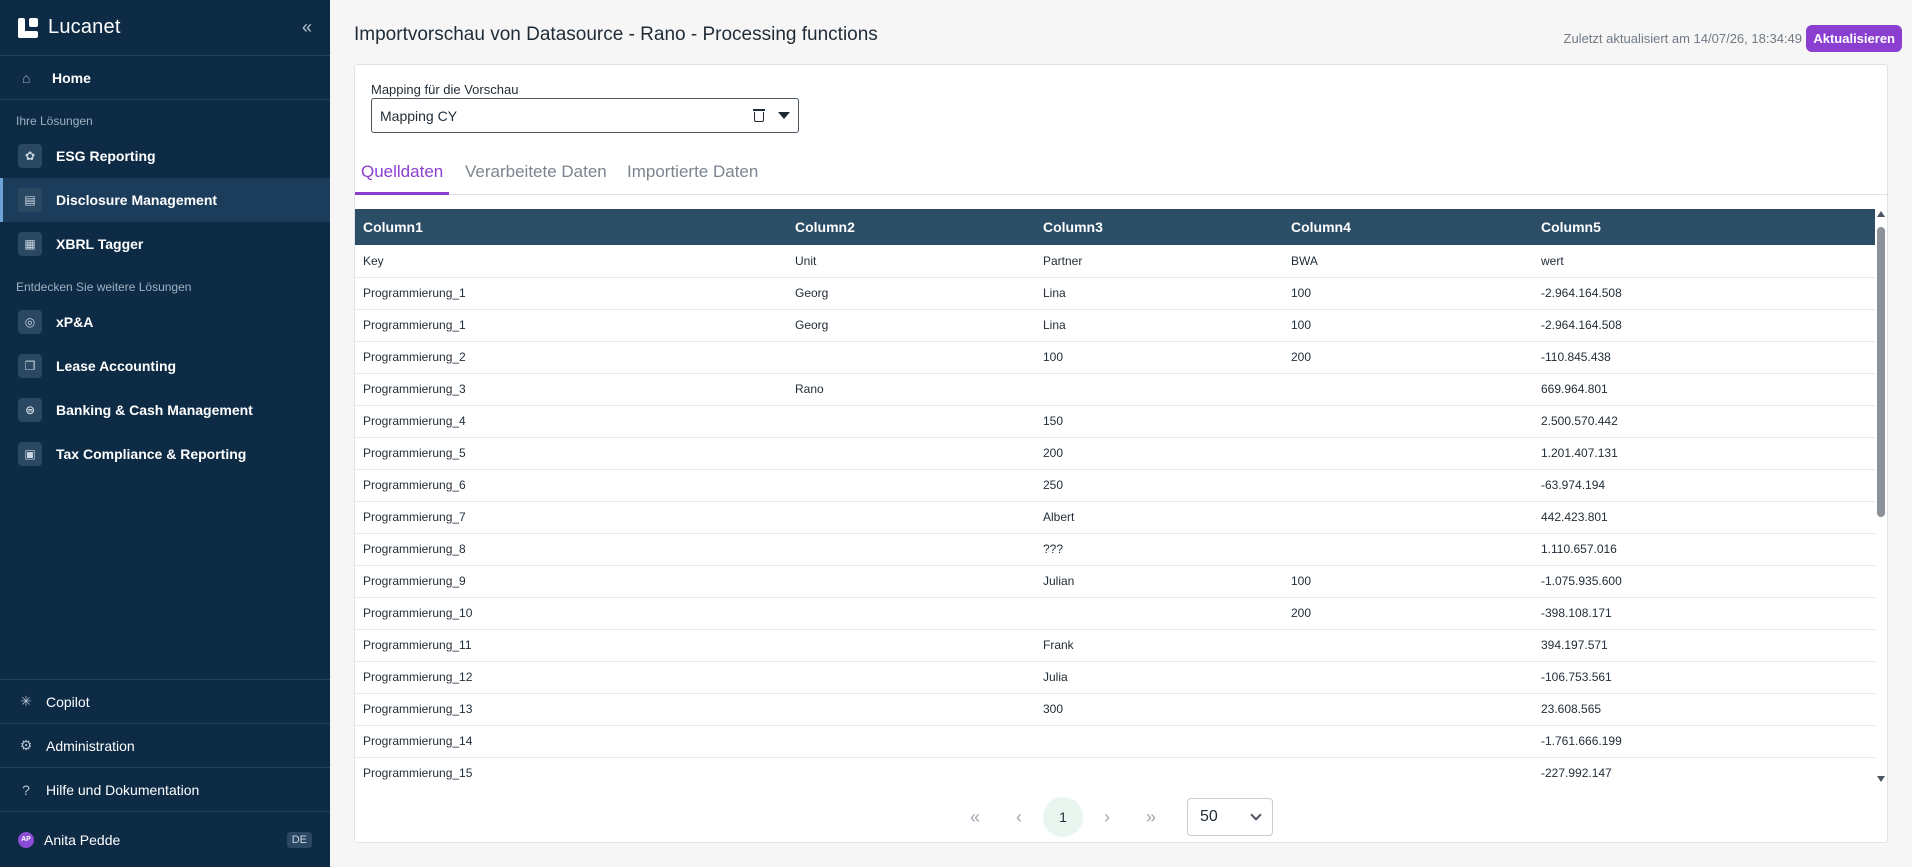 Image resolution: width=1912 pixels, height=867 pixels. Describe the element at coordinates (1107, 817) in the screenshot. I see `next-page-icon: ›` at that location.